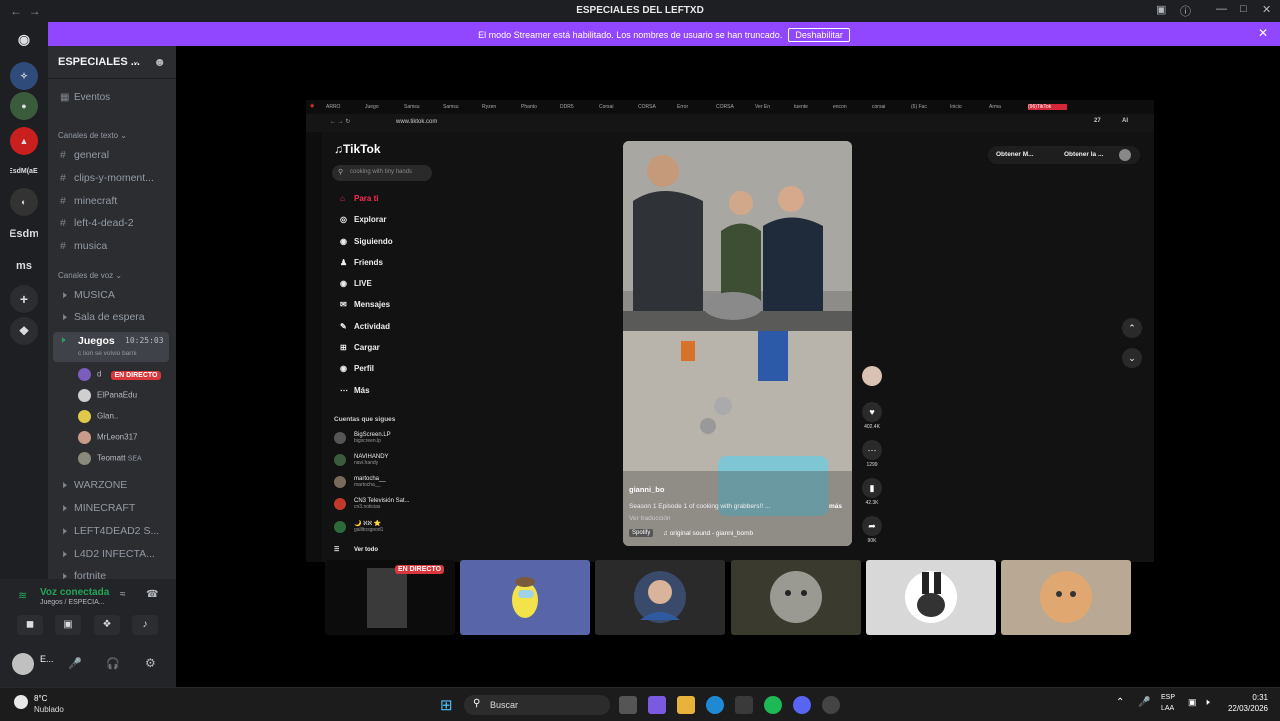  I want to click on video-sound: ♫ original sound - gianni_bomb, so click(708, 533).